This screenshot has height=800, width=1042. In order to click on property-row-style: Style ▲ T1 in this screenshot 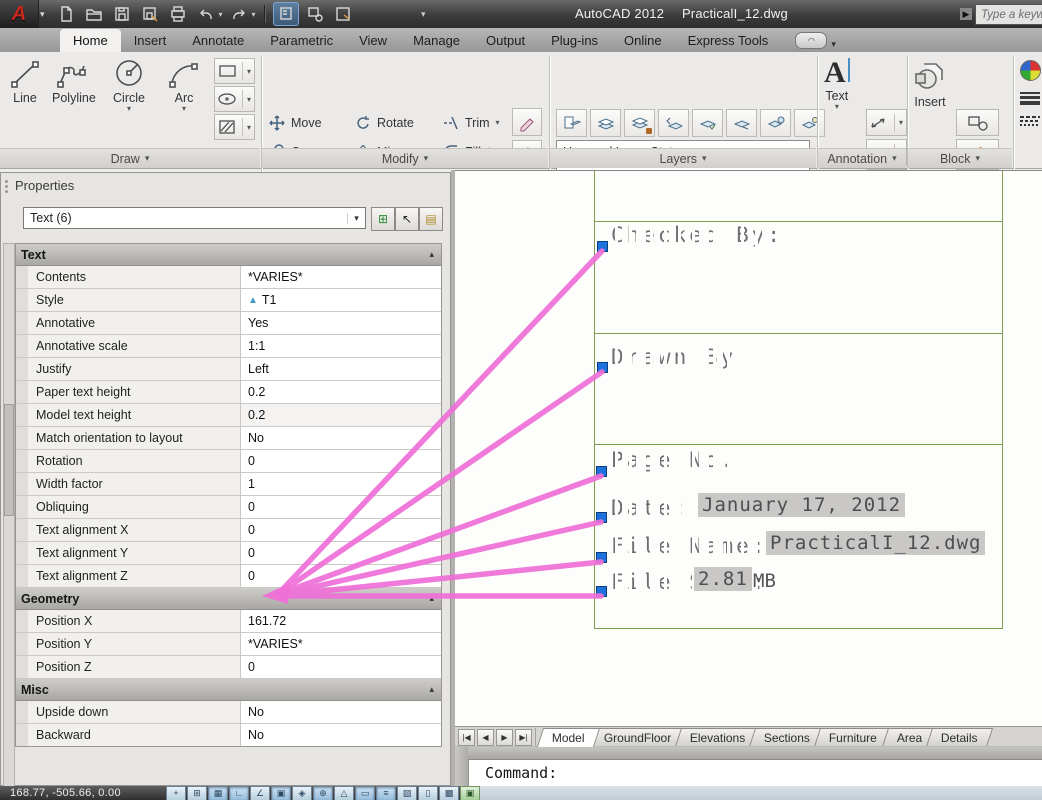, I will do `click(228, 300)`.